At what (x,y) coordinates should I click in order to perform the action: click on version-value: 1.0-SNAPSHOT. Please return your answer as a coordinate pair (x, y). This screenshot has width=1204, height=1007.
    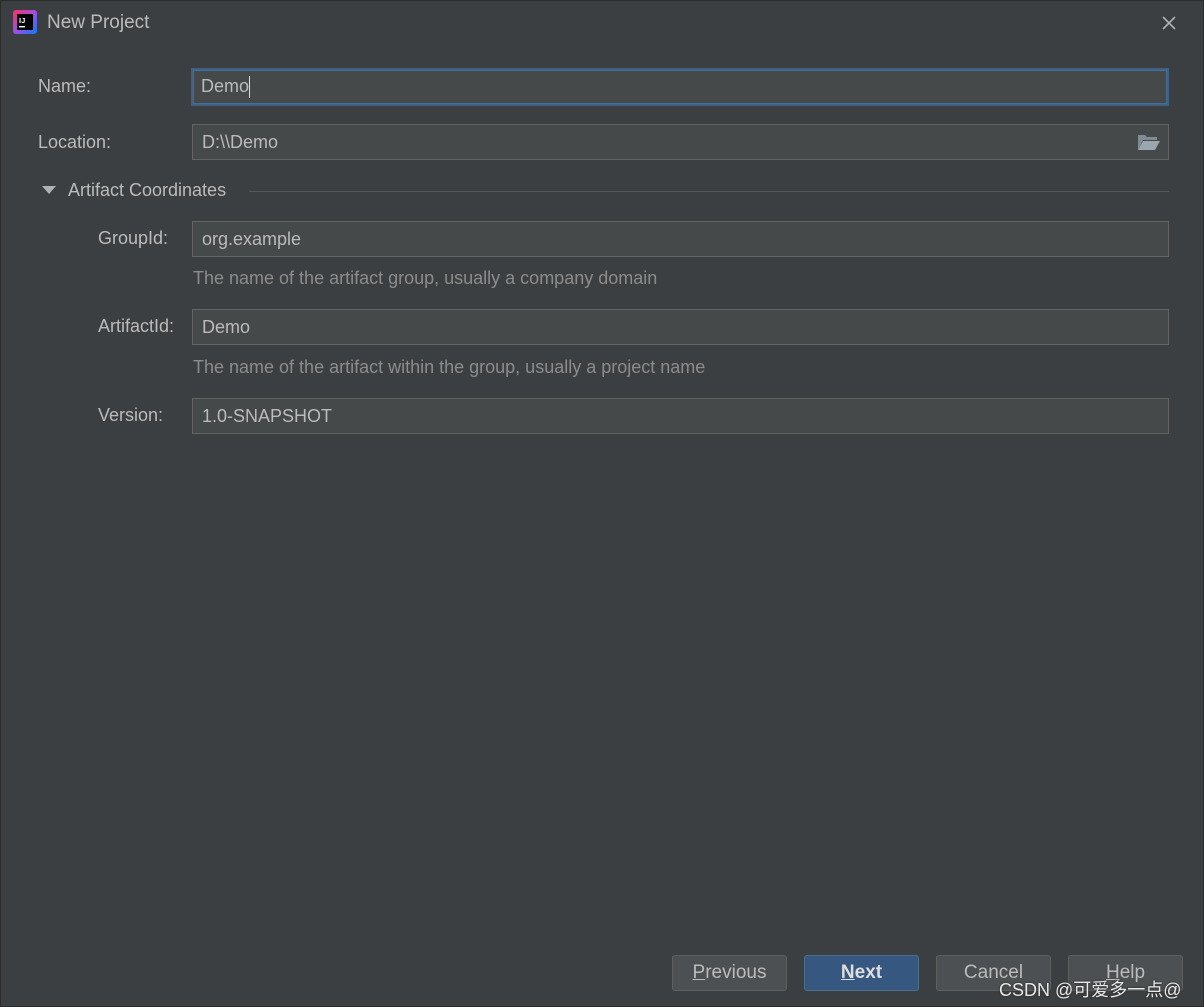
    Looking at the image, I should click on (267, 416).